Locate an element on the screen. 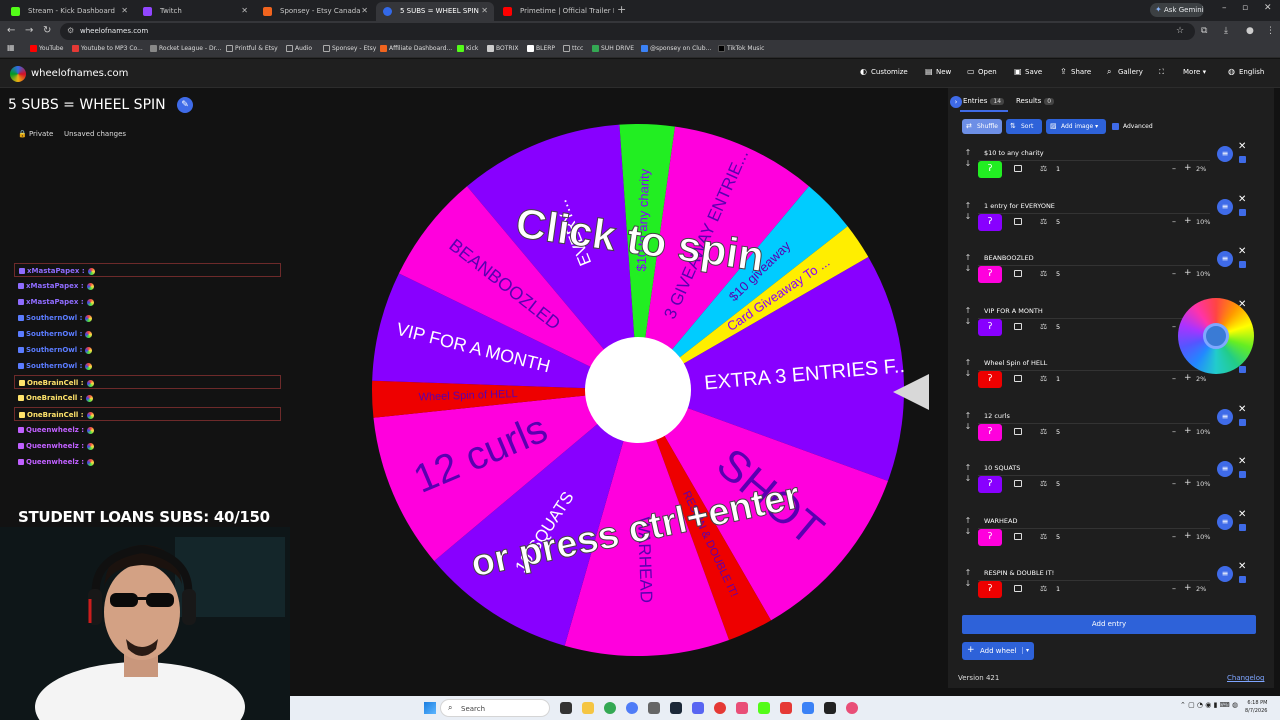  wheel-center-hub is located at coordinates (638, 390).